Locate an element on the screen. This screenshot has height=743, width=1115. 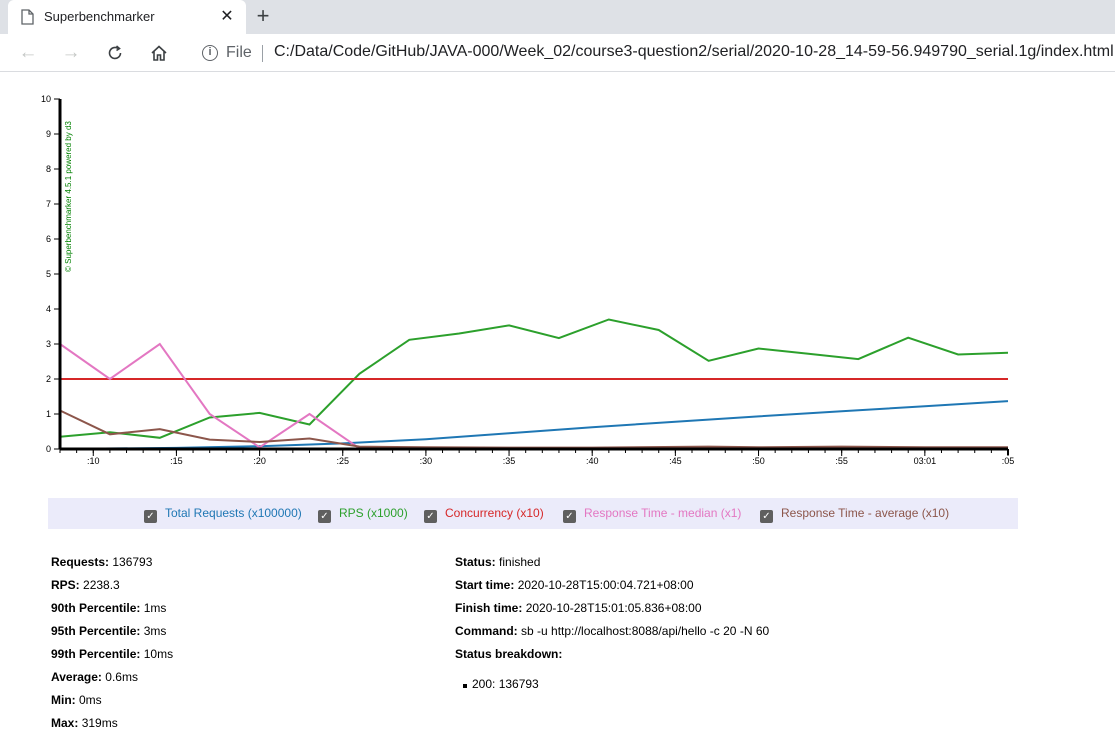
stat-status: Status: finished is located at coordinates (498, 562).